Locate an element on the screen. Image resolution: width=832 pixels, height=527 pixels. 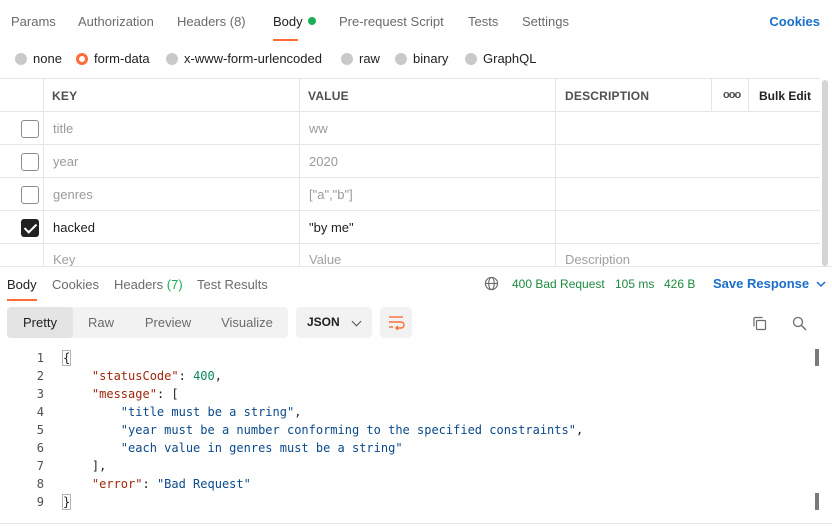
json-string: "title must be a string" is located at coordinates (207, 412).